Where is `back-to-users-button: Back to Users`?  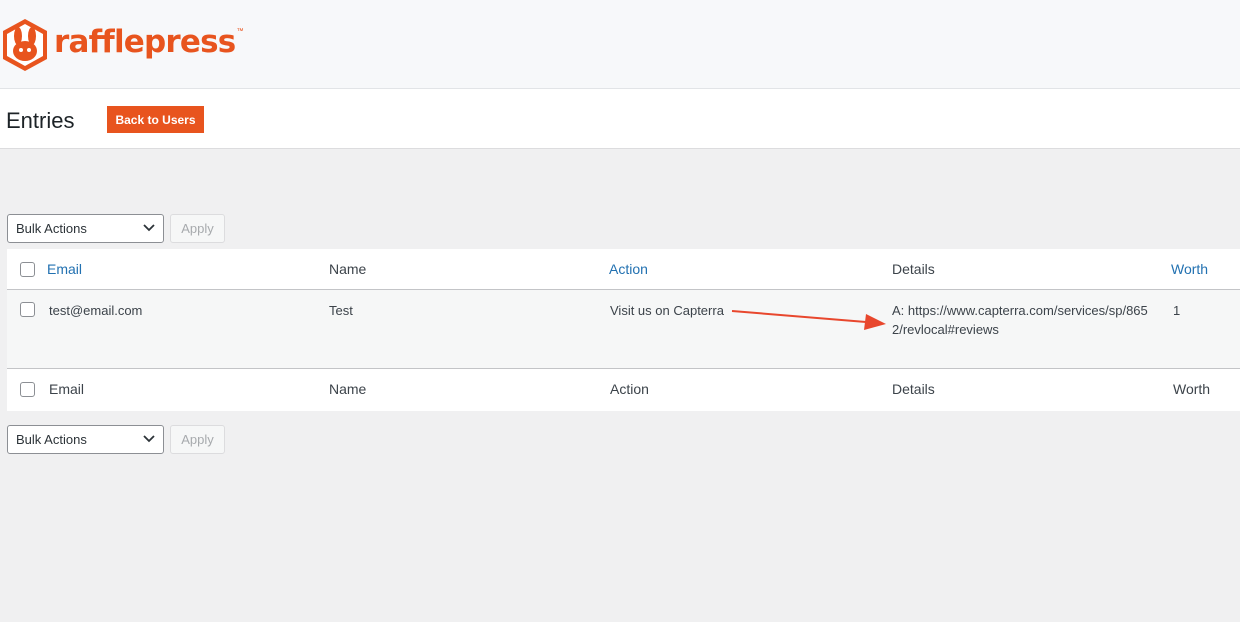 back-to-users-button: Back to Users is located at coordinates (155, 119).